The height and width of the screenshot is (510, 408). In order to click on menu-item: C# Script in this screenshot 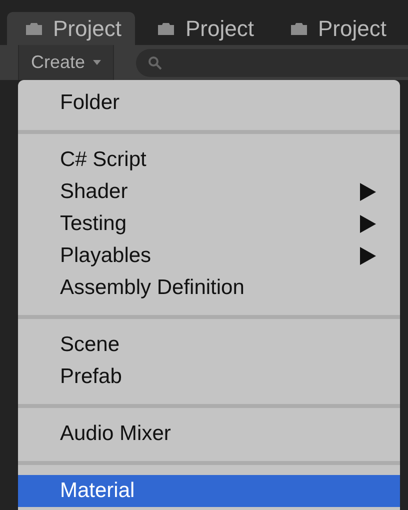, I will do `click(209, 160)`.